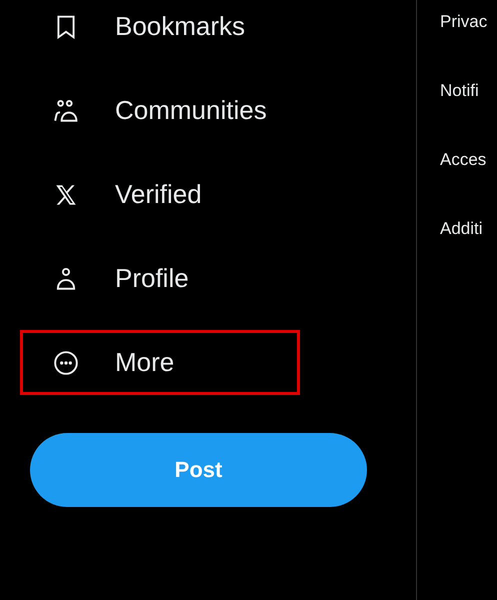 This screenshot has width=497, height=600. What do you see at coordinates (468, 160) in the screenshot?
I see `settings-item: Acces` at bounding box center [468, 160].